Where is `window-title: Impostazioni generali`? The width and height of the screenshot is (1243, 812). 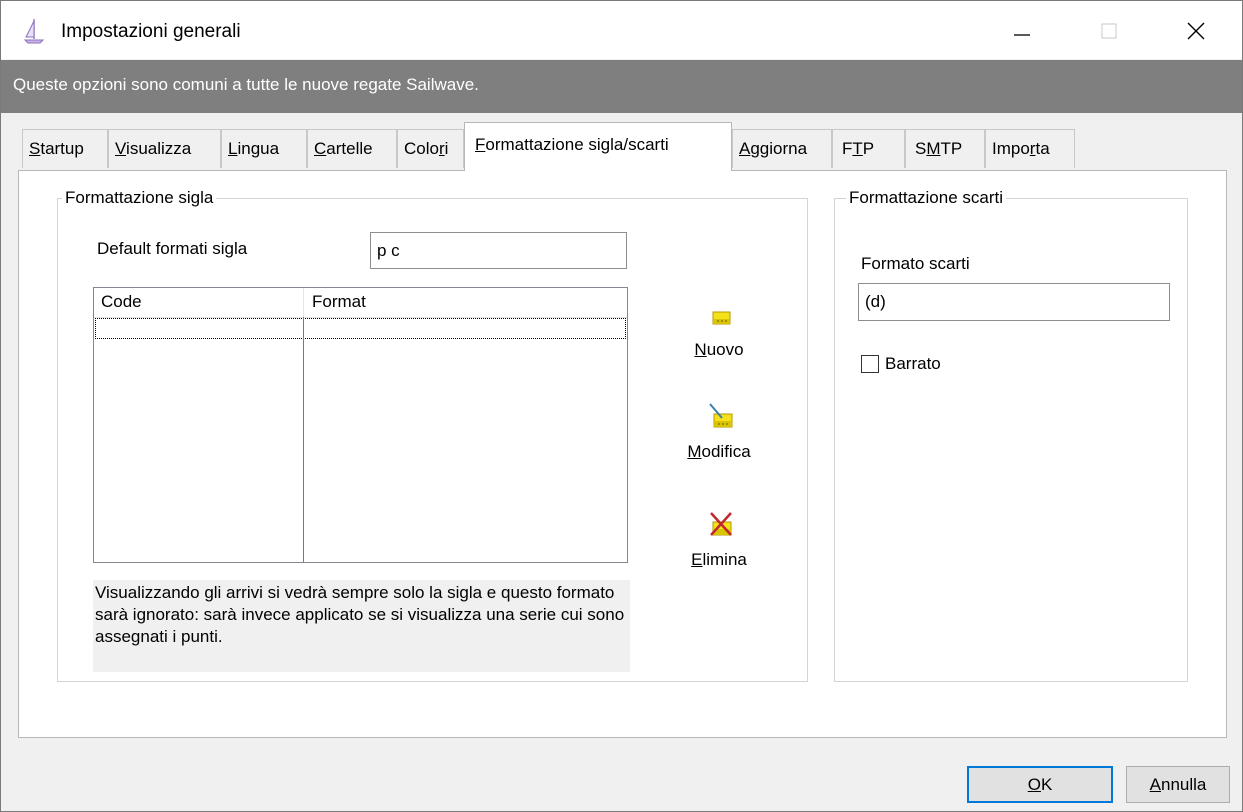 window-title: Impostazioni generali is located at coordinates (151, 31).